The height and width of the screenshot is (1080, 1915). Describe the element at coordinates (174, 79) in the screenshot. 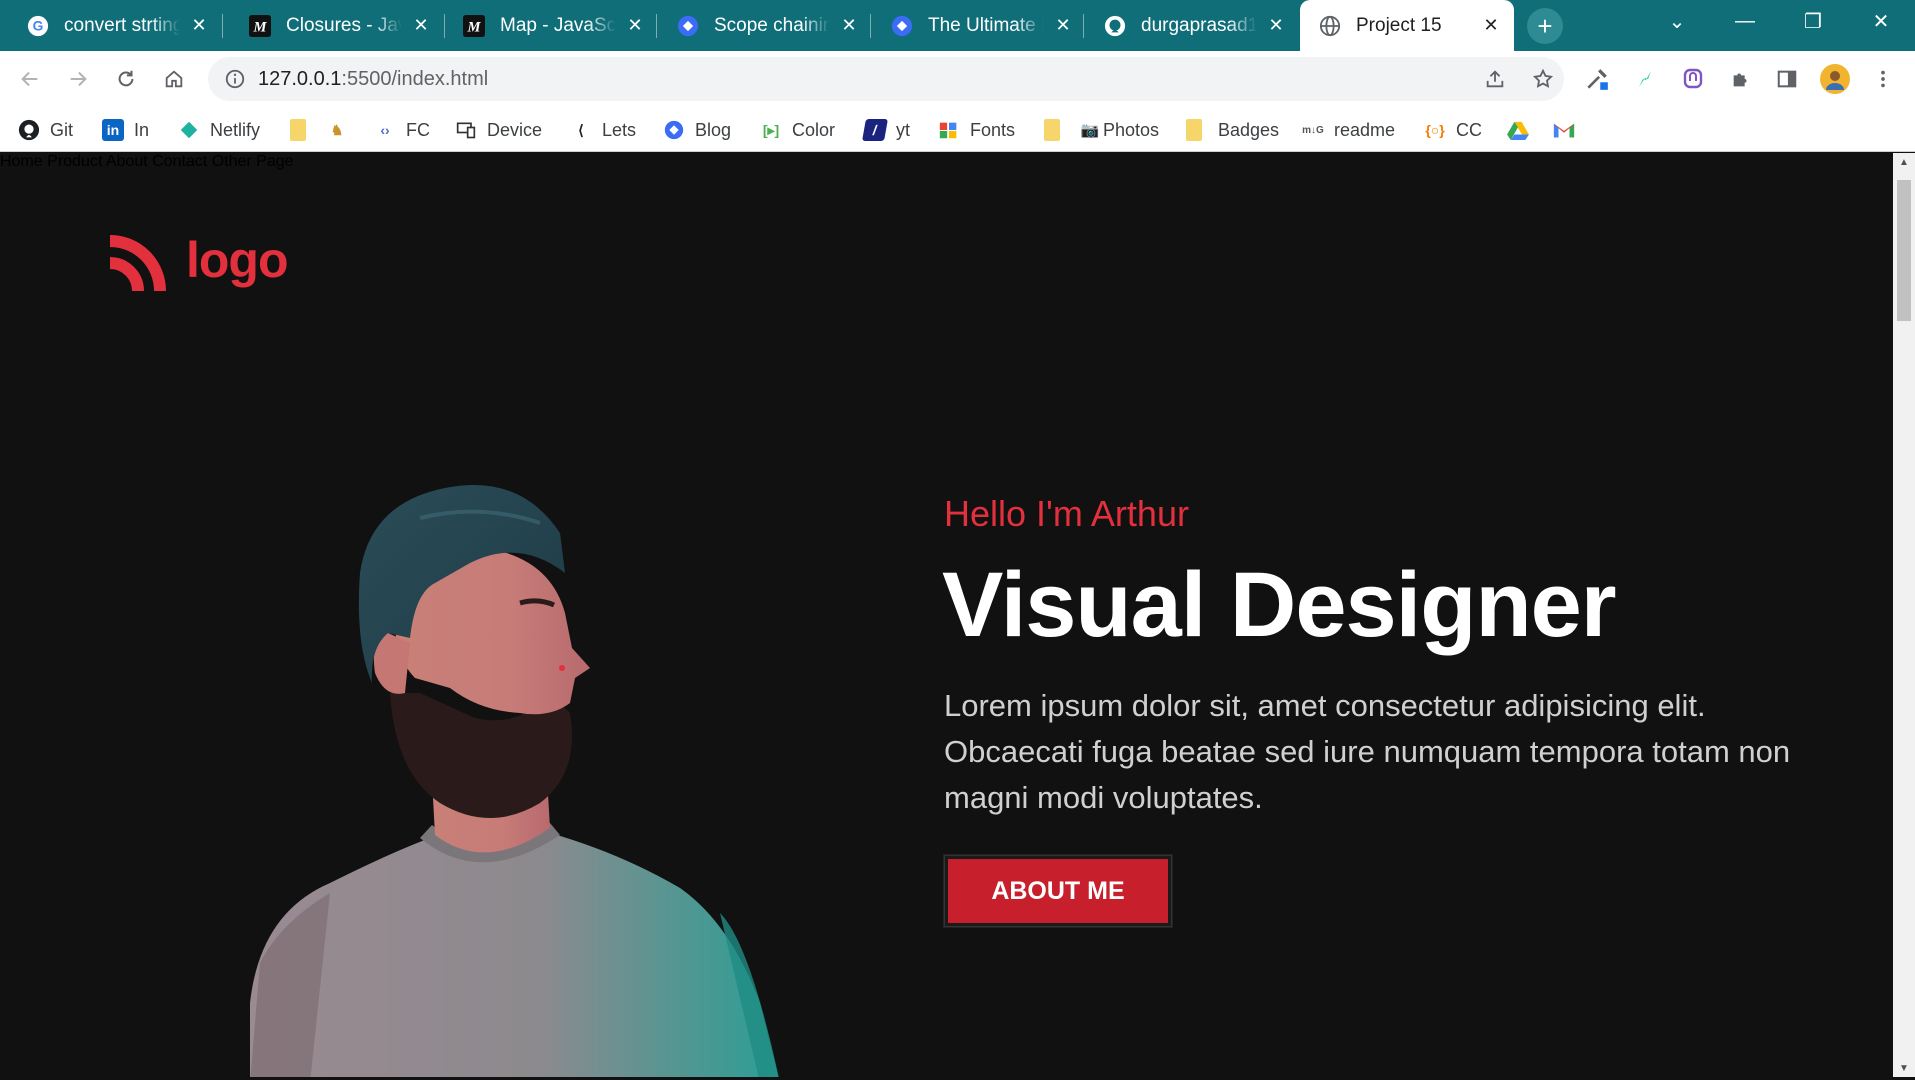

I see `home-icon` at that location.